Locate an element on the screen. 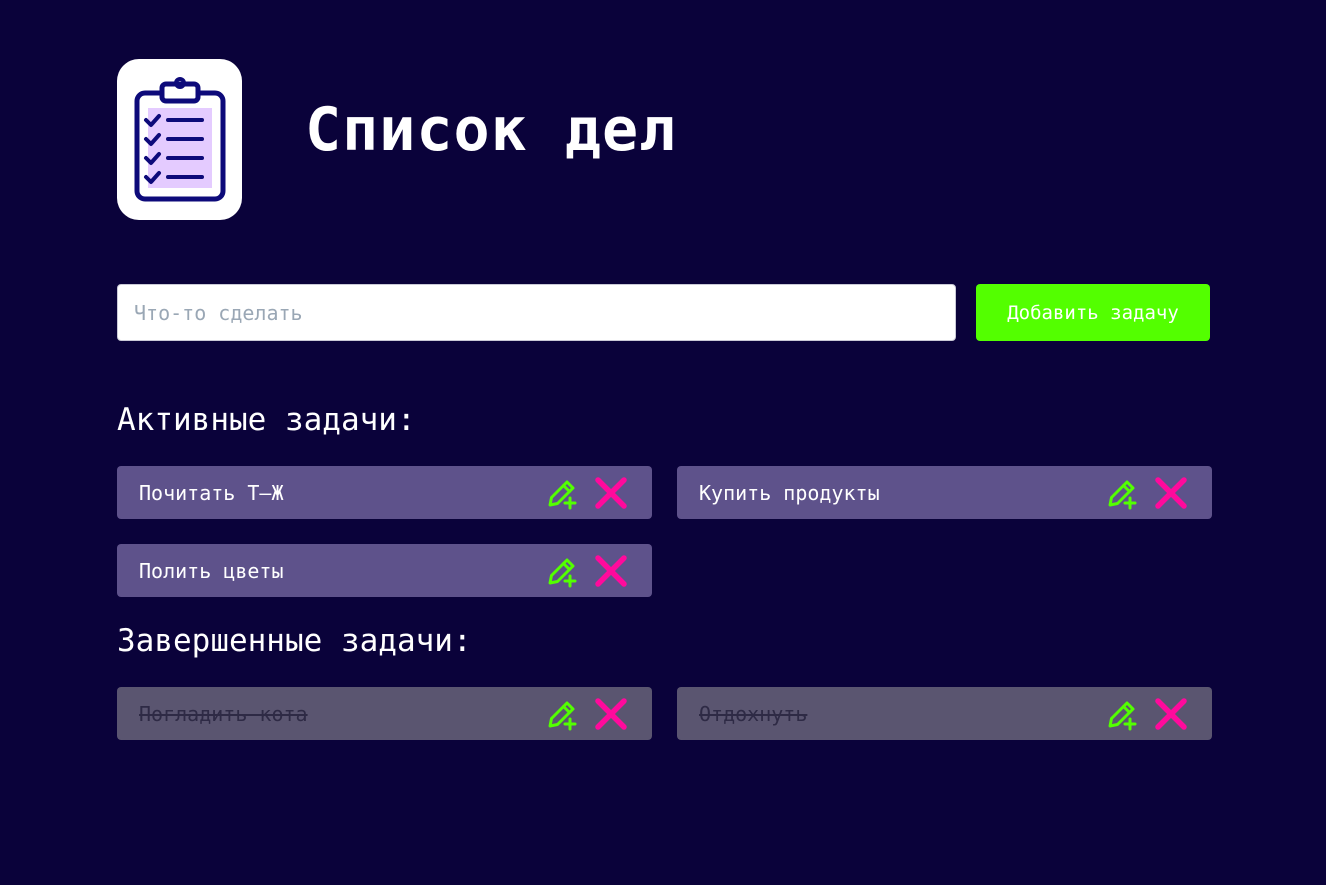 The image size is (1326, 885). task-text: Полить цветы is located at coordinates (211, 570).